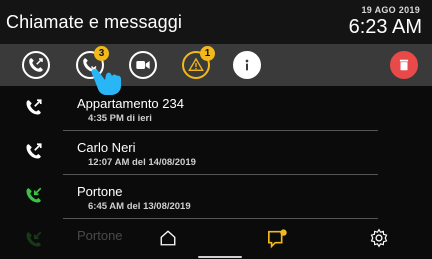  I want to click on settings-icon, so click(379, 238).